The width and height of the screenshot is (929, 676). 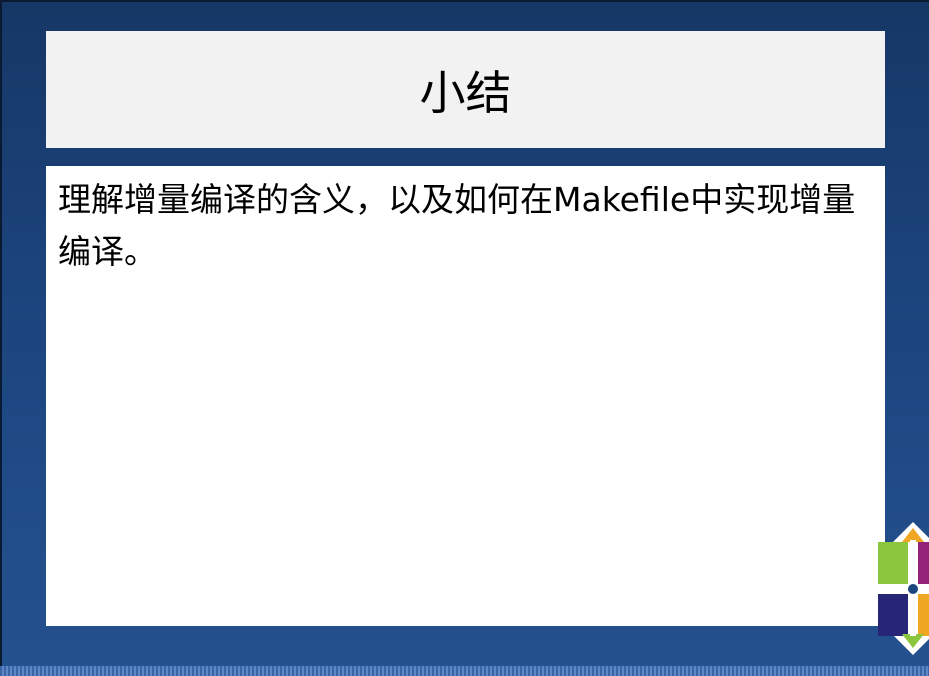 What do you see at coordinates (898, 588) in the screenshot?
I see `centos-logo-icon` at bounding box center [898, 588].